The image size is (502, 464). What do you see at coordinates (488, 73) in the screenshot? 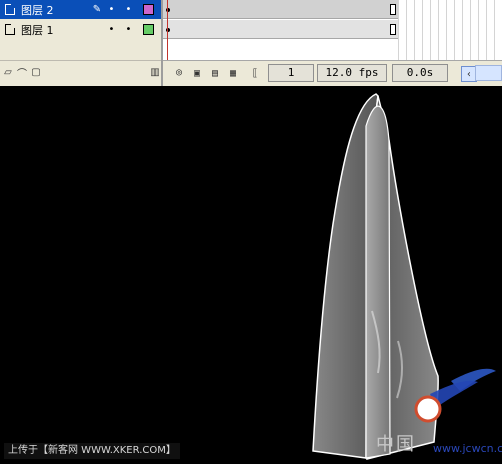
I see `horizontal-scrollbar` at bounding box center [488, 73].